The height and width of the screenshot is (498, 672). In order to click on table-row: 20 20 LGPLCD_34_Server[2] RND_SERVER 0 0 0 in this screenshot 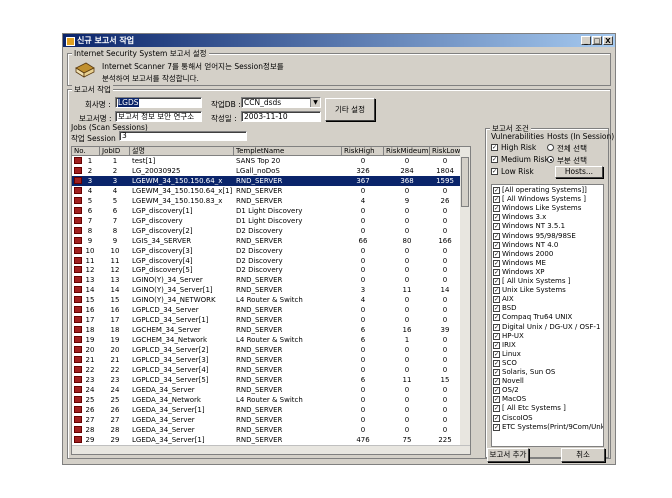, I will do `click(271, 350)`.